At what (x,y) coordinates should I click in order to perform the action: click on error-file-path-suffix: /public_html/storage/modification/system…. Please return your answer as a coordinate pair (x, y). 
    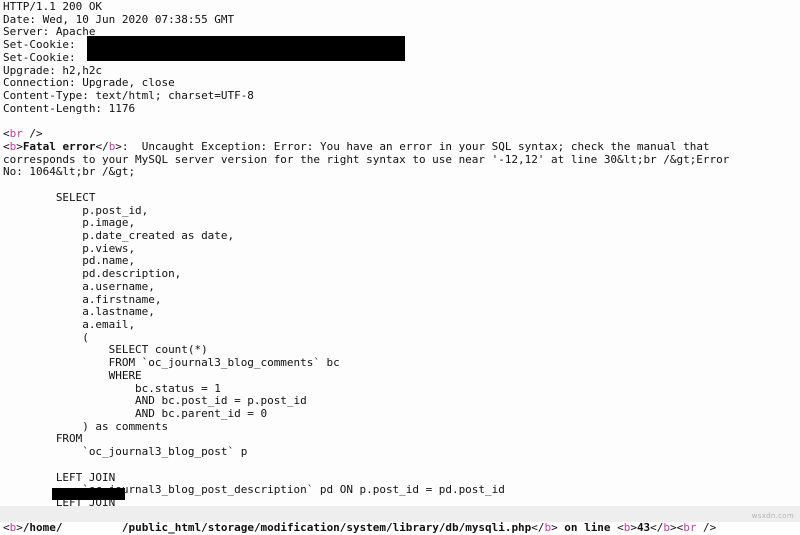
    Looking at the image, I should click on (326, 528).